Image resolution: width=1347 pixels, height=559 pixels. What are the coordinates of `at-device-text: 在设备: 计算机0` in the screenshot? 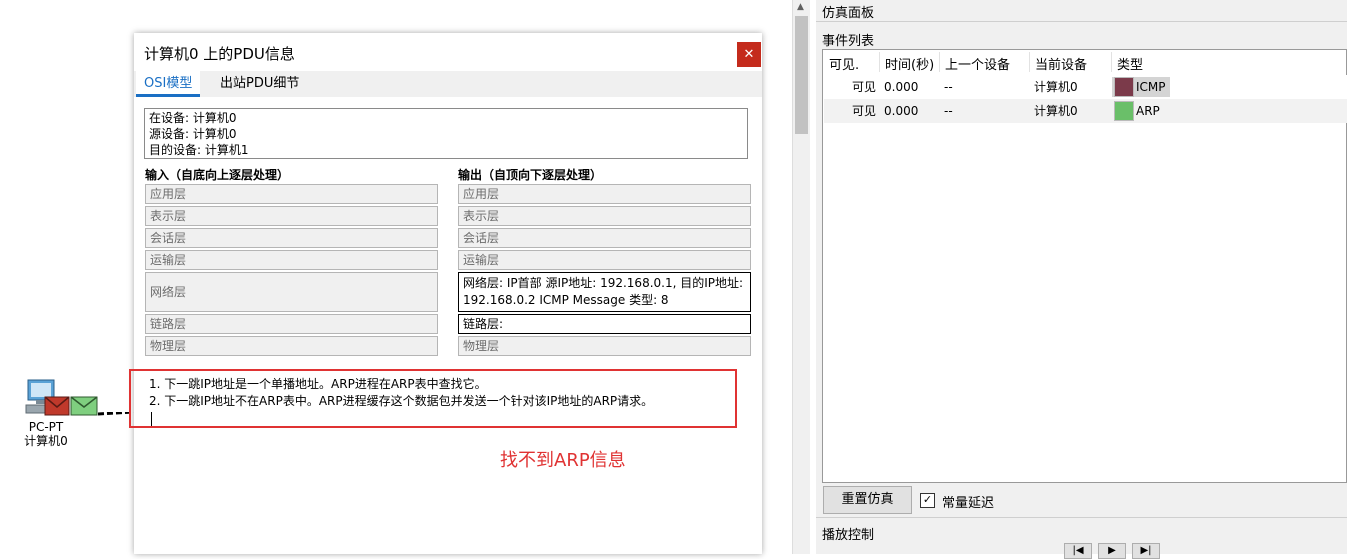 It's located at (193, 118).